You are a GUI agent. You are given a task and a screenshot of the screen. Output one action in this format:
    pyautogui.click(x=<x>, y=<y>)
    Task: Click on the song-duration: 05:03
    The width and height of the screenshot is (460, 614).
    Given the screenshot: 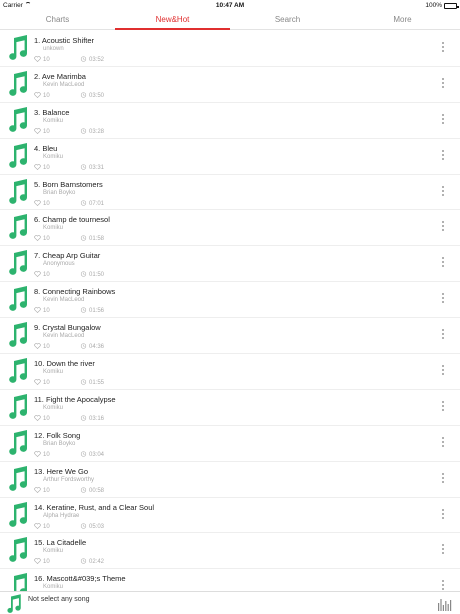 What is the action you would take?
    pyautogui.click(x=92, y=526)
    